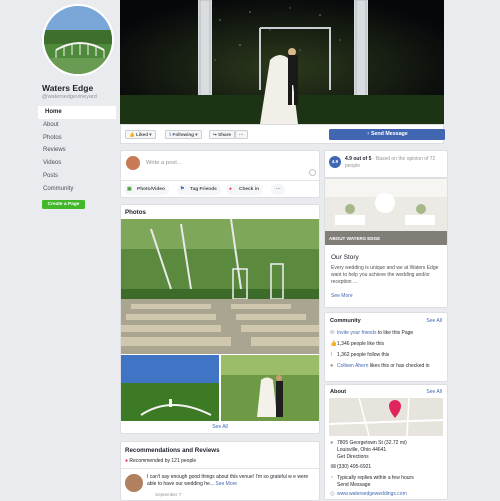 Image resolution: width=500 pixels, height=501 pixels. Describe the element at coordinates (345, 321) in the screenshot. I see `community-heading: Community` at that location.